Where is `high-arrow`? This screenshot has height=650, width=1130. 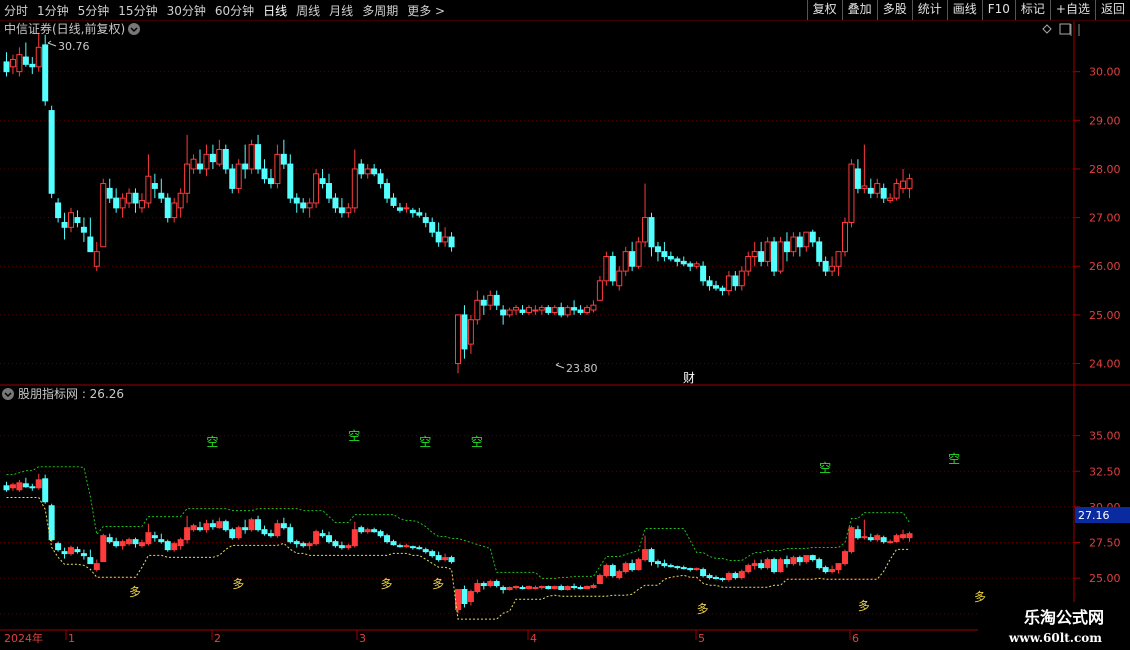 high-arrow is located at coordinates (52, 43).